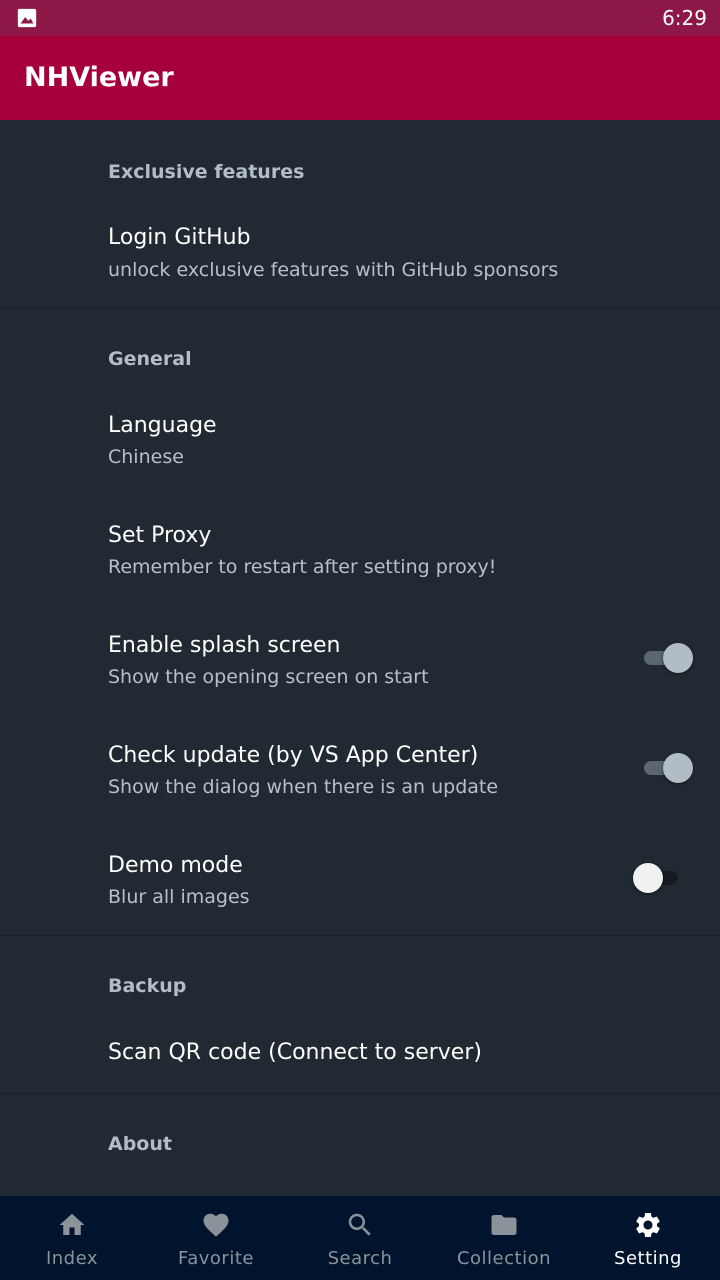 This screenshot has width=720, height=1280. I want to click on nav-item-favorite: Favorite, so click(216, 1238).